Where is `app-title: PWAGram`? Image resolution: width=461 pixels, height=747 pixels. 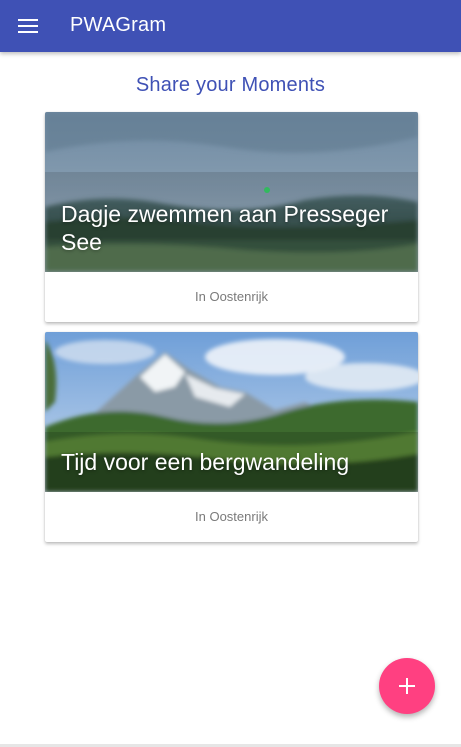
app-title: PWAGram is located at coordinates (118, 25).